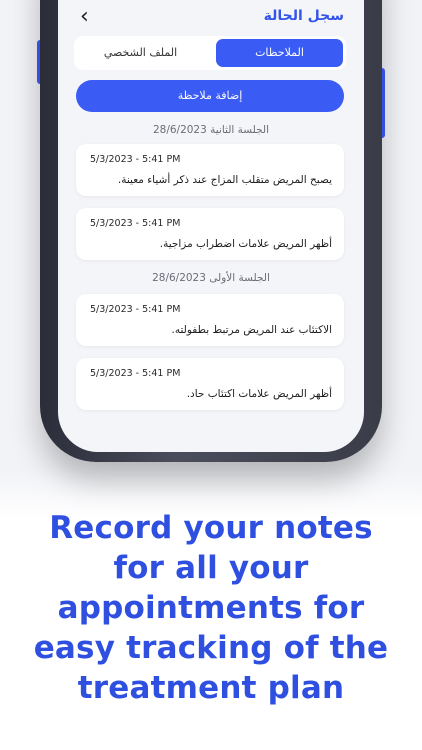  What do you see at coordinates (211, 18) in the screenshot?
I see `app-header: ‹ سجل الحالة` at bounding box center [211, 18].